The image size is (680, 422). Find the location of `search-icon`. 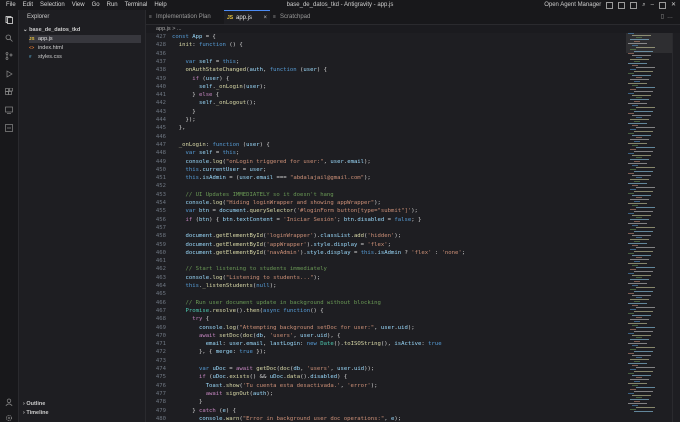

search-icon is located at coordinates (9, 38).